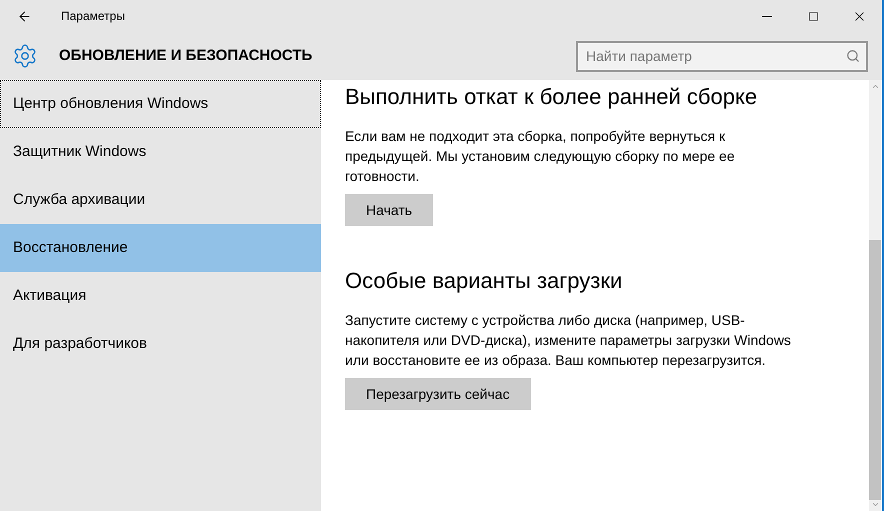 This screenshot has height=511, width=884. I want to click on section-heading: Особые варианты загрузки, so click(484, 281).